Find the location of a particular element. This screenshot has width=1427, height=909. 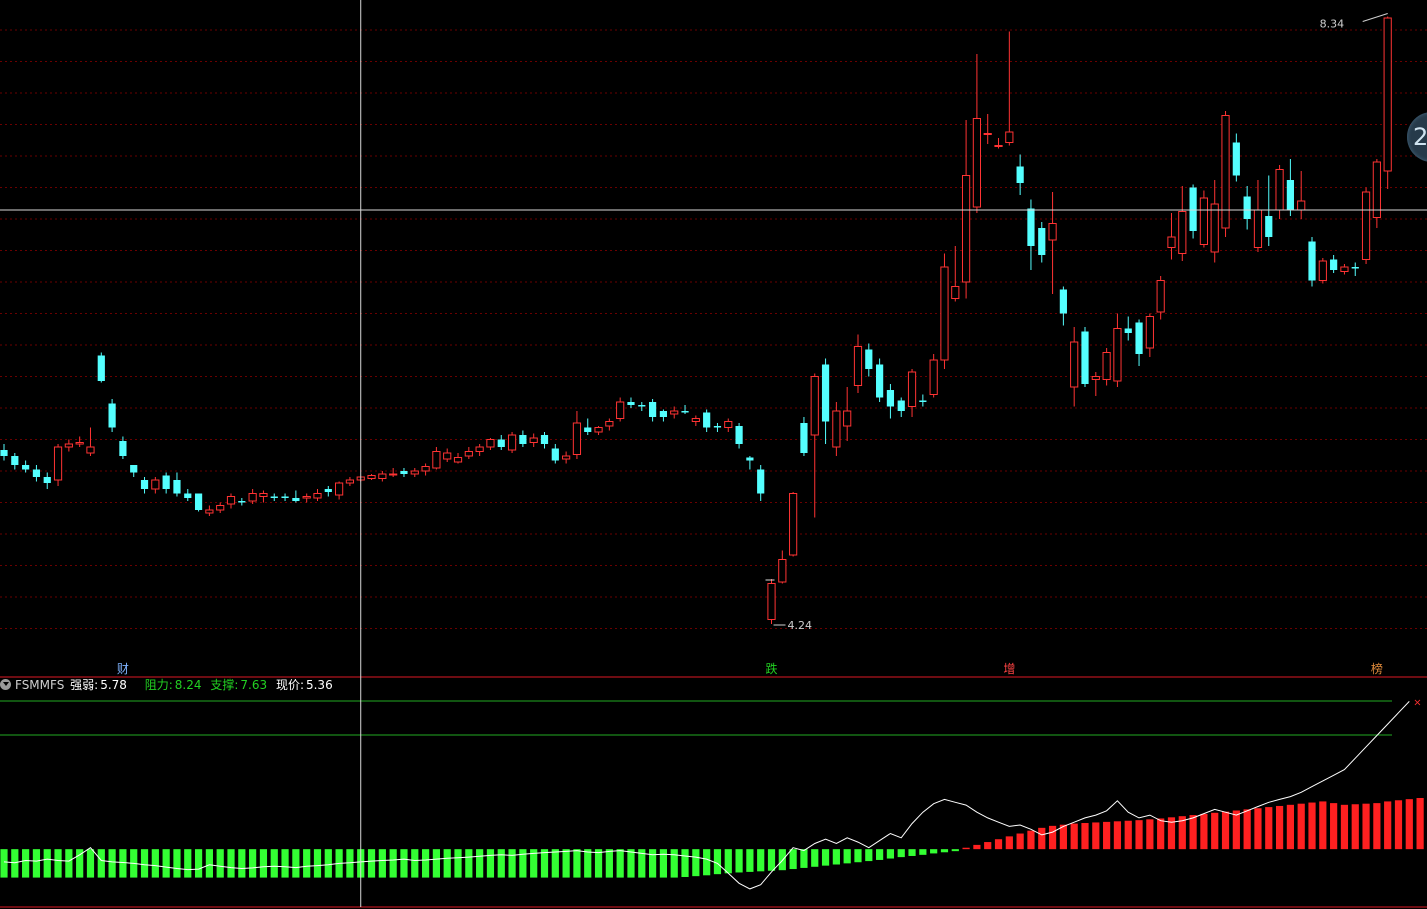

support-value: 7.63 is located at coordinates (254, 685).